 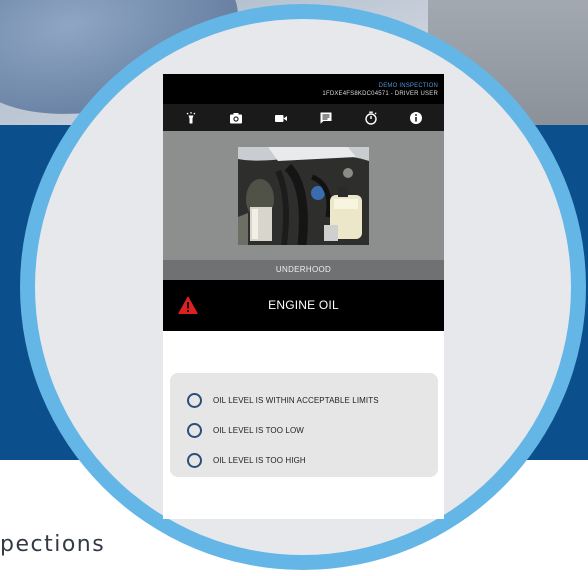 I want to click on comment-icon, so click(x=326, y=118).